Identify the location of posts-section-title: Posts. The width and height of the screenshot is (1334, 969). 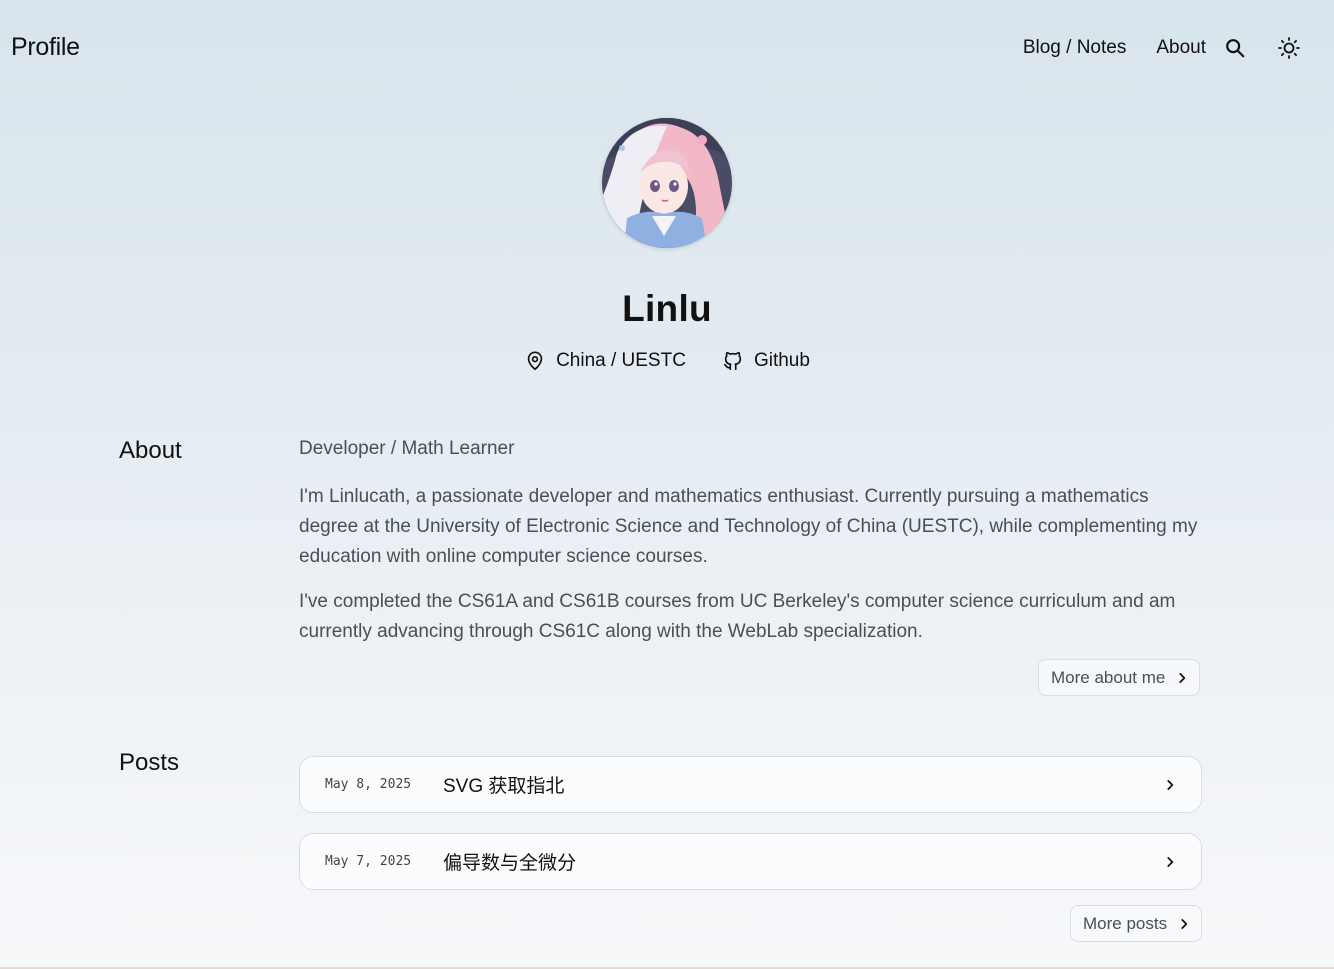
(149, 762).